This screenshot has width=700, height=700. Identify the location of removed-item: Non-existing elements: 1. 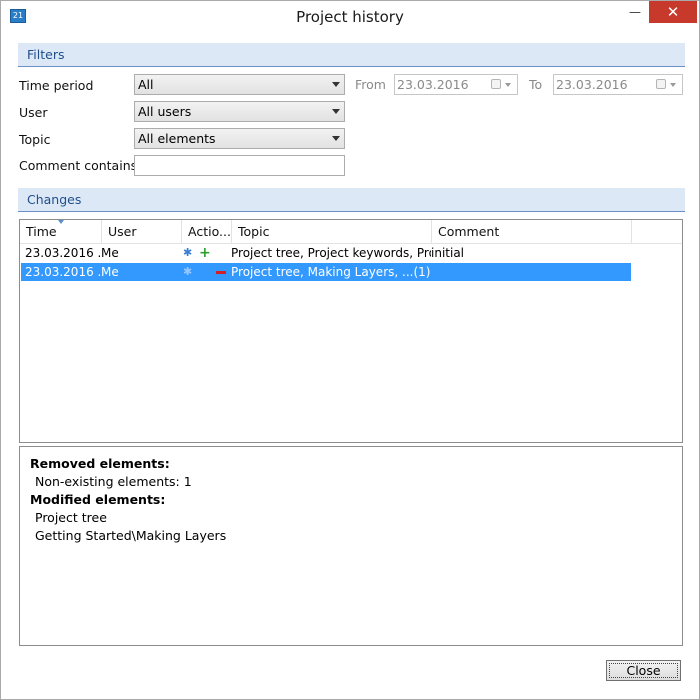
(113, 481).